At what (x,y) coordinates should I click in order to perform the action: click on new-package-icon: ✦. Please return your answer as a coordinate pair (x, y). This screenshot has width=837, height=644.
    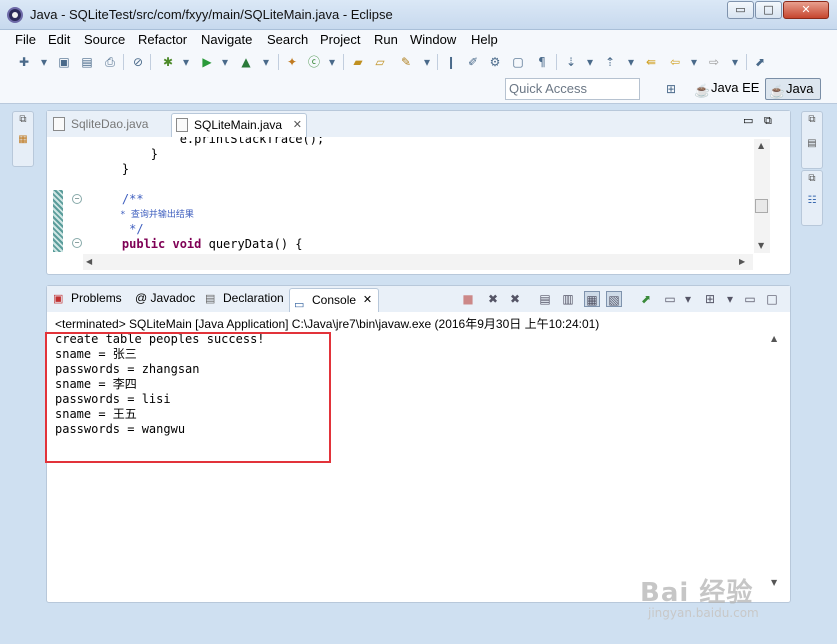
    Looking at the image, I should click on (292, 62).